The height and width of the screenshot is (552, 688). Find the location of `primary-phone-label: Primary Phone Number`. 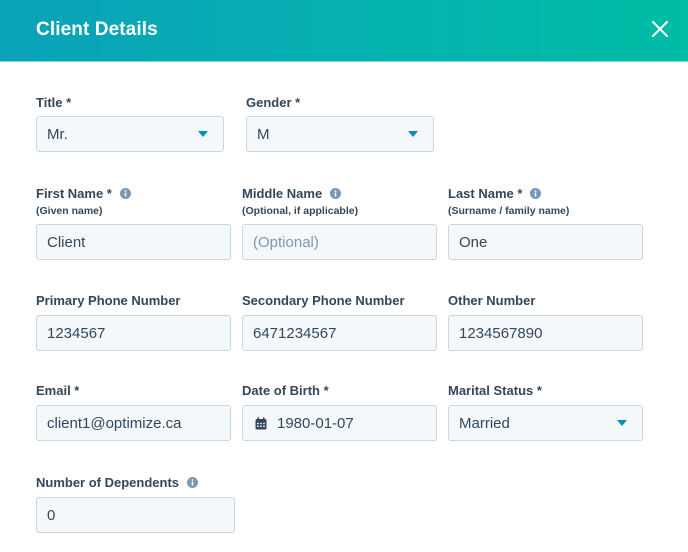

primary-phone-label: Primary Phone Number is located at coordinates (108, 300).